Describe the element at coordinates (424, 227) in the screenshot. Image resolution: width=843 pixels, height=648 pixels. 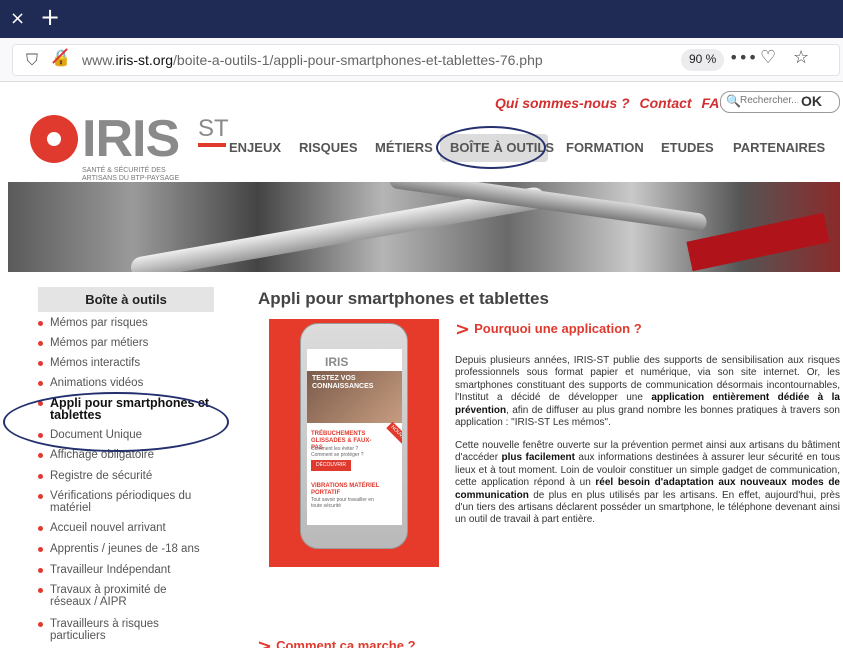
I see `tools-banner-image` at that location.